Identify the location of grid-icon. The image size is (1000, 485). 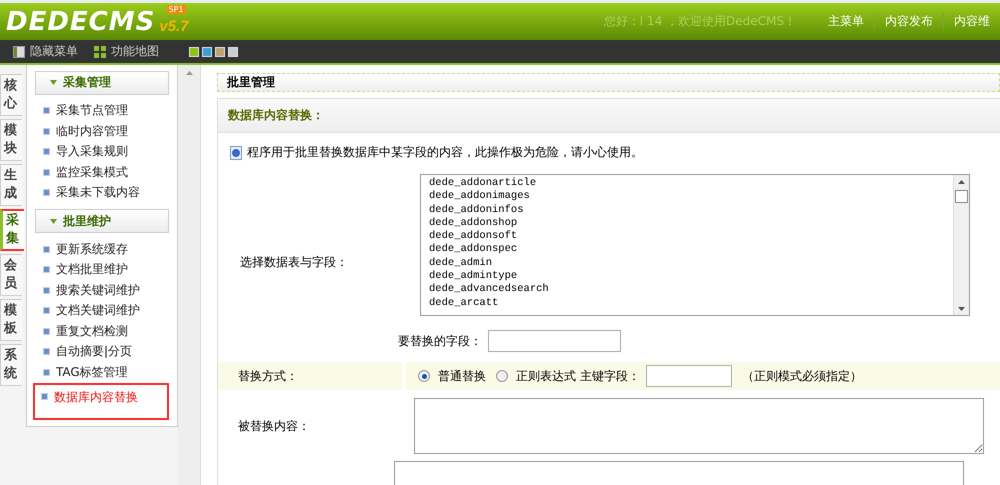
(100, 52).